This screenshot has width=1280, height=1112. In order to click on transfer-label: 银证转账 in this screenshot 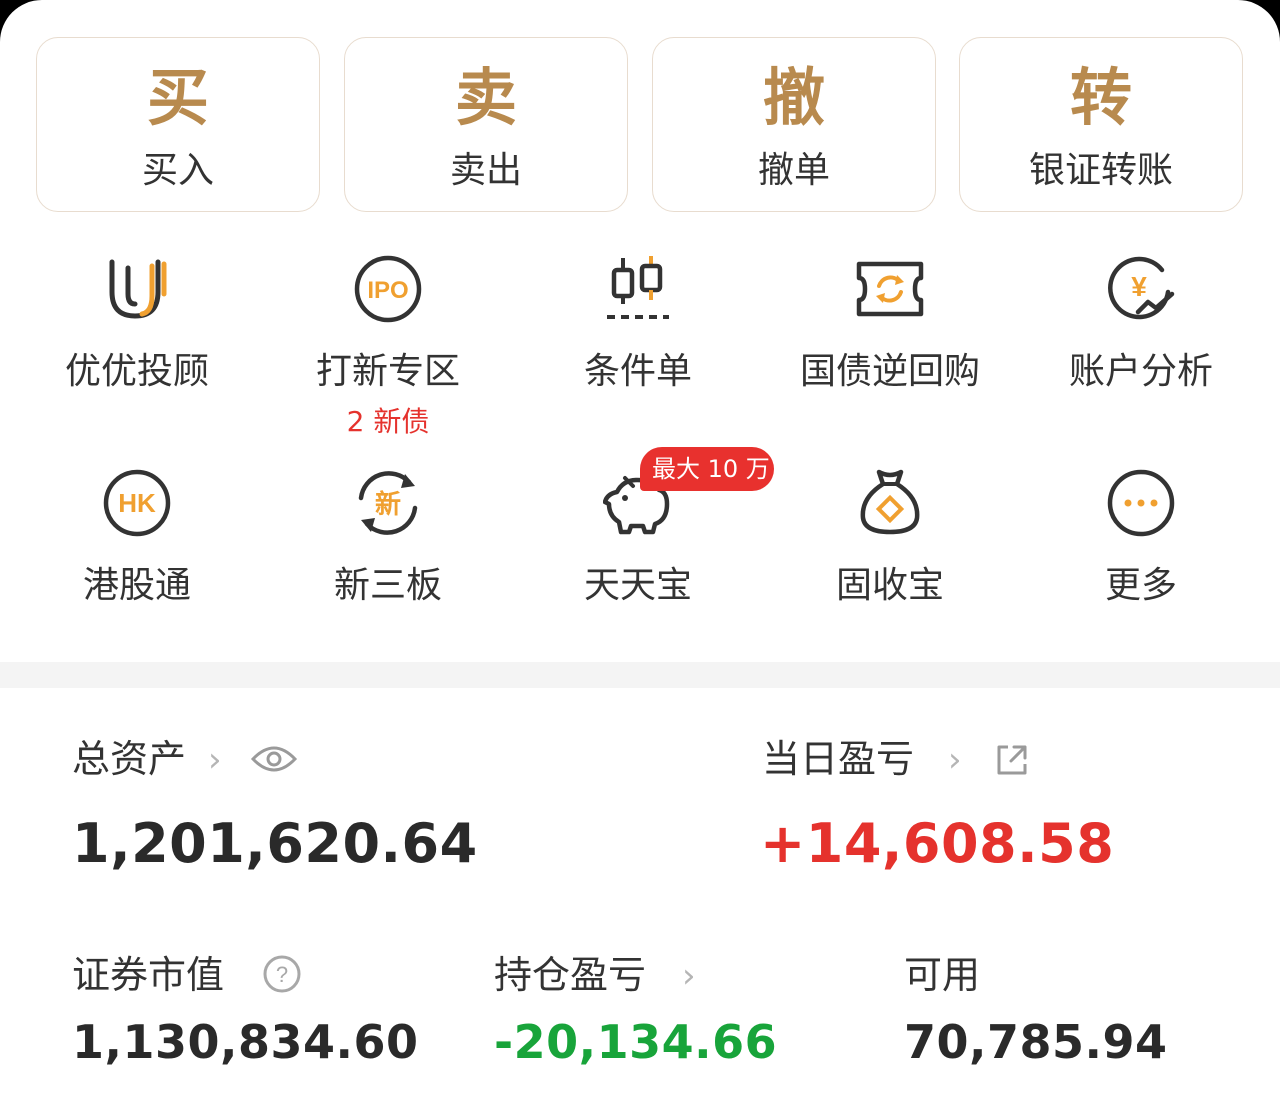, I will do `click(1100, 170)`.